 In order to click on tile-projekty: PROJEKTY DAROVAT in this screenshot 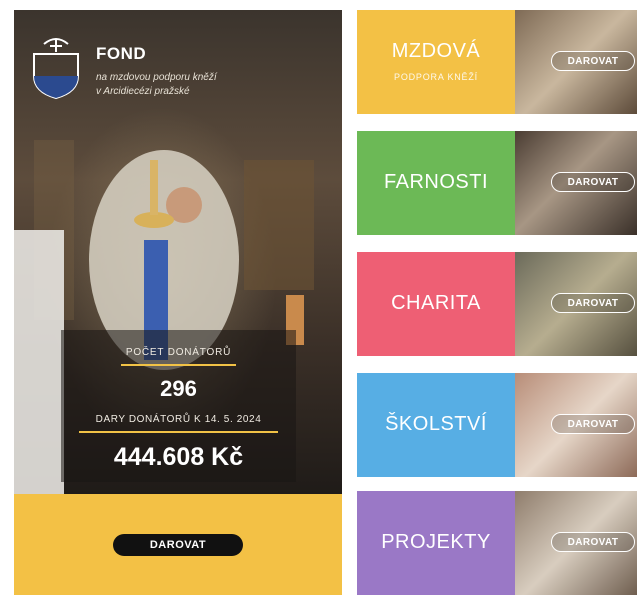, I will do `click(497, 543)`.